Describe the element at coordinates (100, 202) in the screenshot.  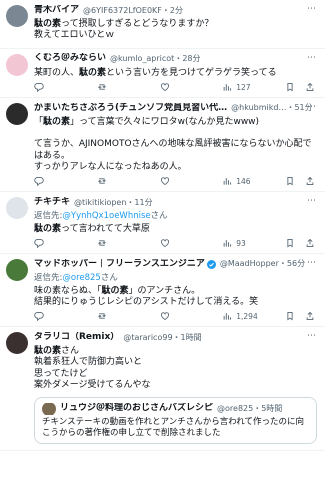
I see `author-handle: @tikitikiopen` at that location.